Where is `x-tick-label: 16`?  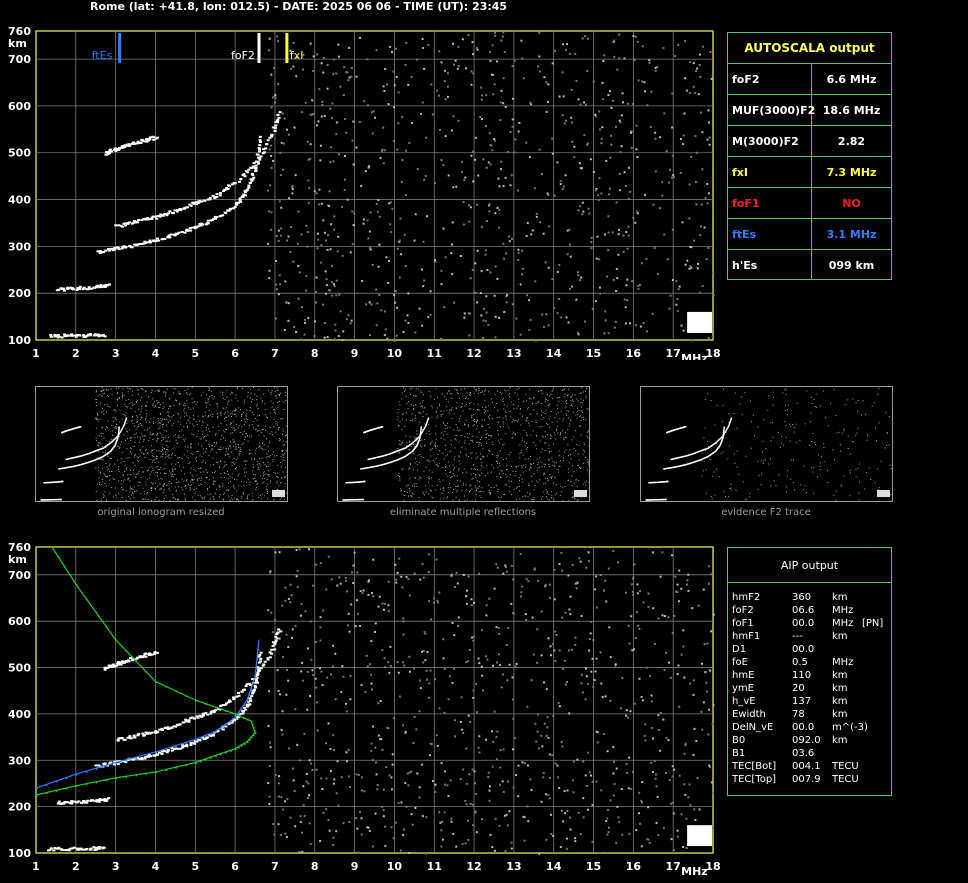
x-tick-label: 16 is located at coordinates (634, 353).